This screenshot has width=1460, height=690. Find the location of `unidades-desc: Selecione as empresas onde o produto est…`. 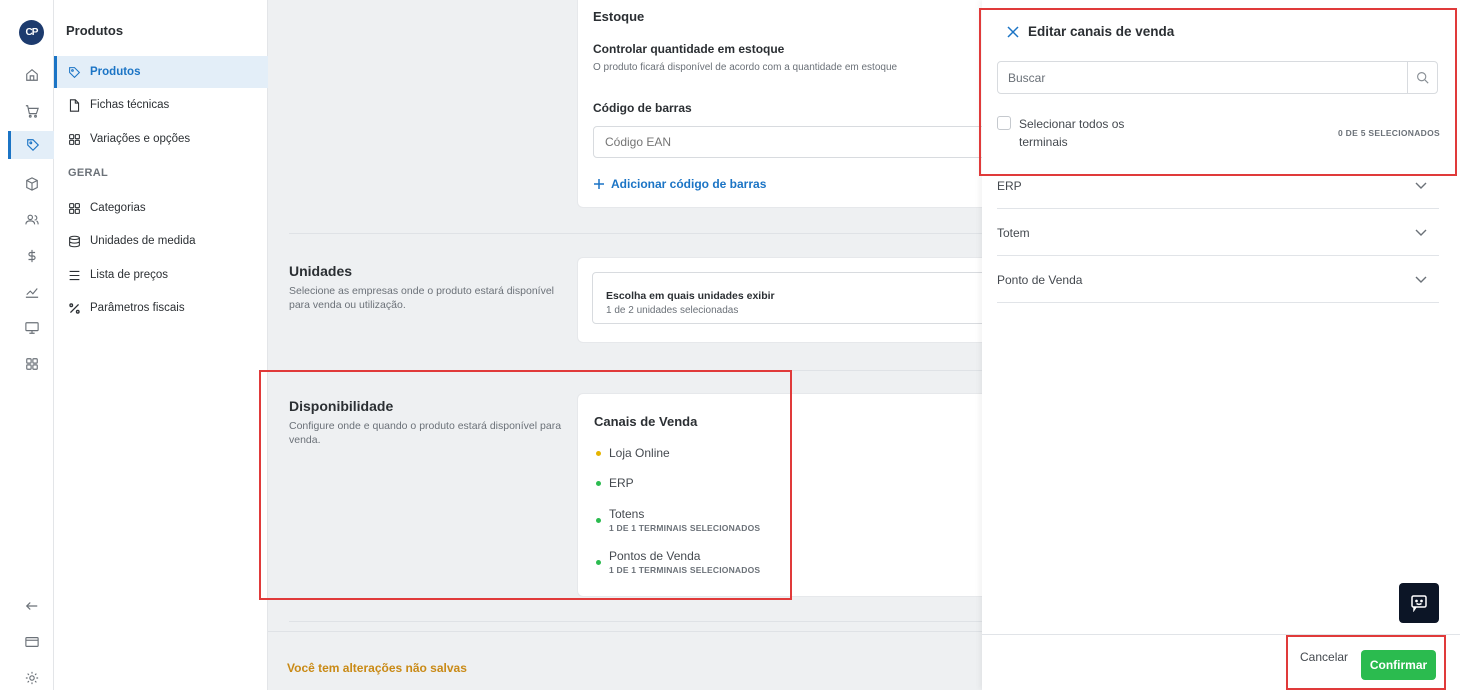

unidades-desc: Selecione as empresas onde o produto est… is located at coordinates (422, 298).